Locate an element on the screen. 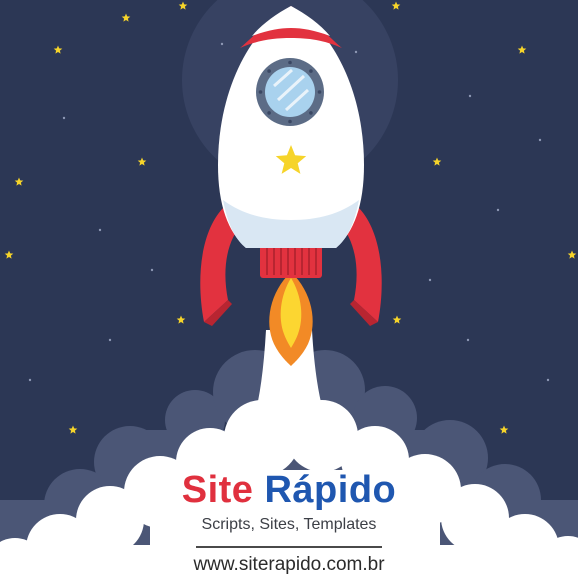 The height and width of the screenshot is (578, 578). brand-tagline: Scripts, Sites, Templates is located at coordinates (289, 524).